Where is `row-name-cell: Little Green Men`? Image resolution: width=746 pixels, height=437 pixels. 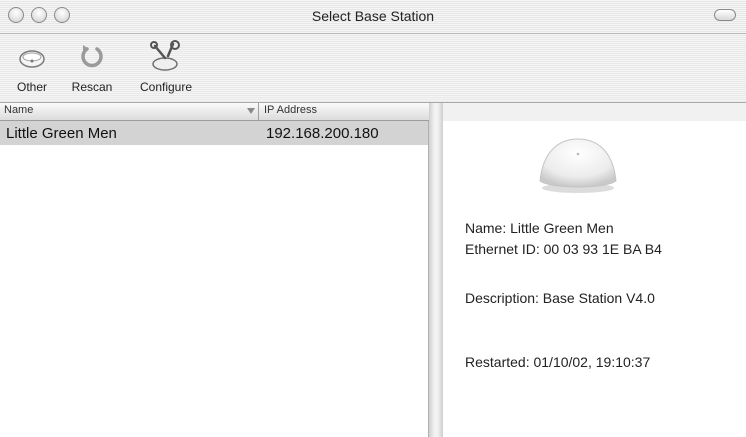
row-name-cell: Little Green Men is located at coordinates (61, 133).